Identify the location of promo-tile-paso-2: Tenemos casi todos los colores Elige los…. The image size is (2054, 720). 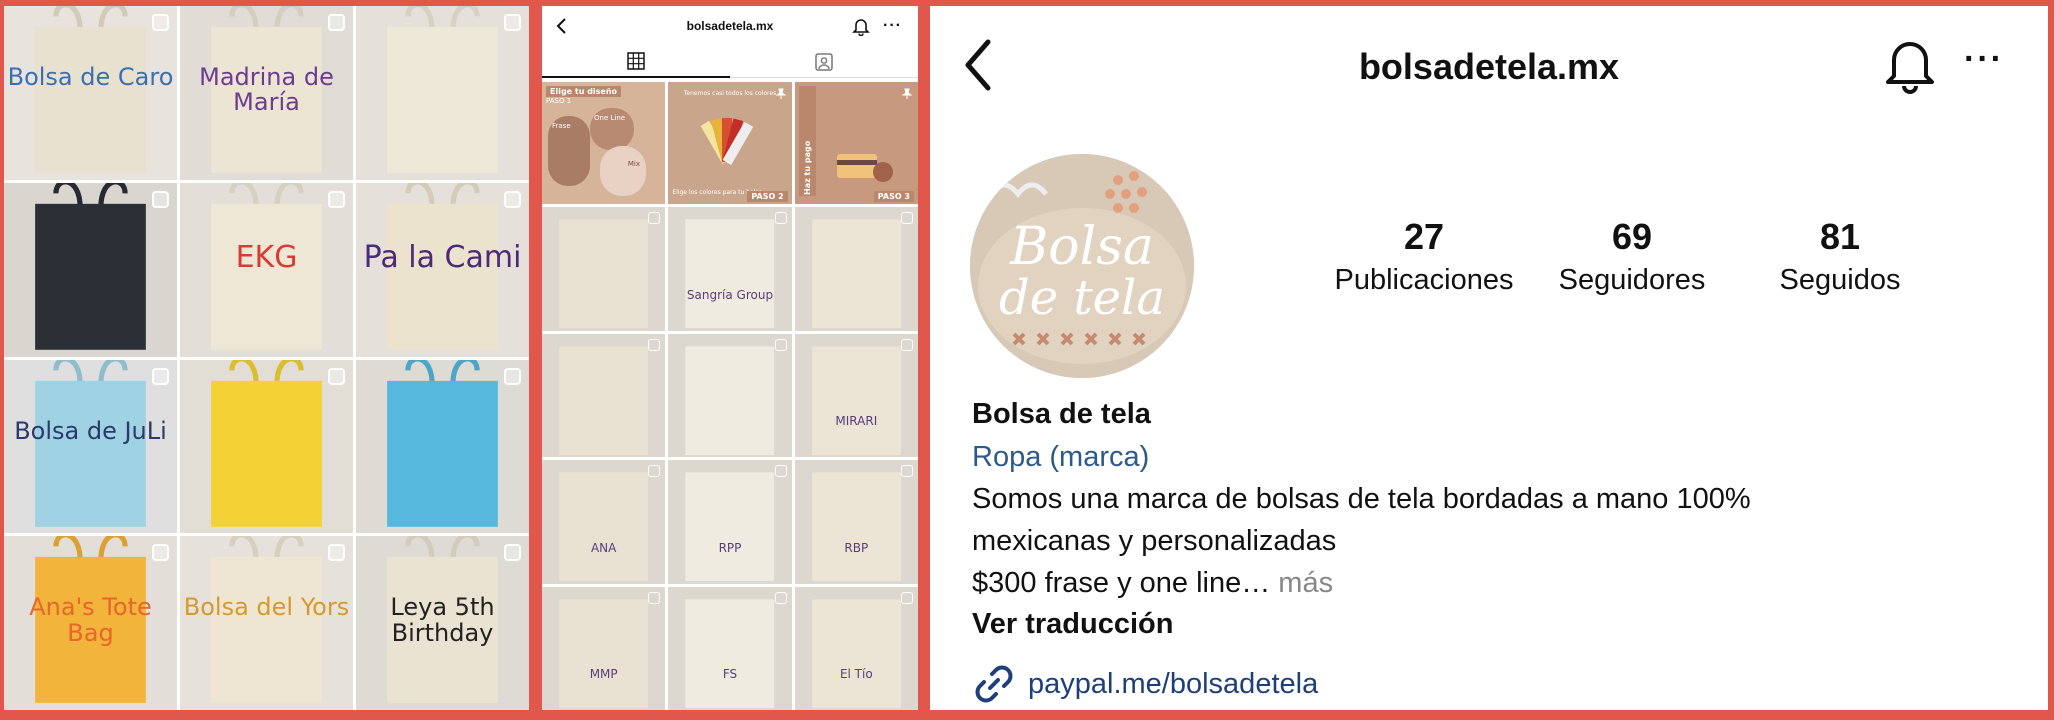
(730, 143).